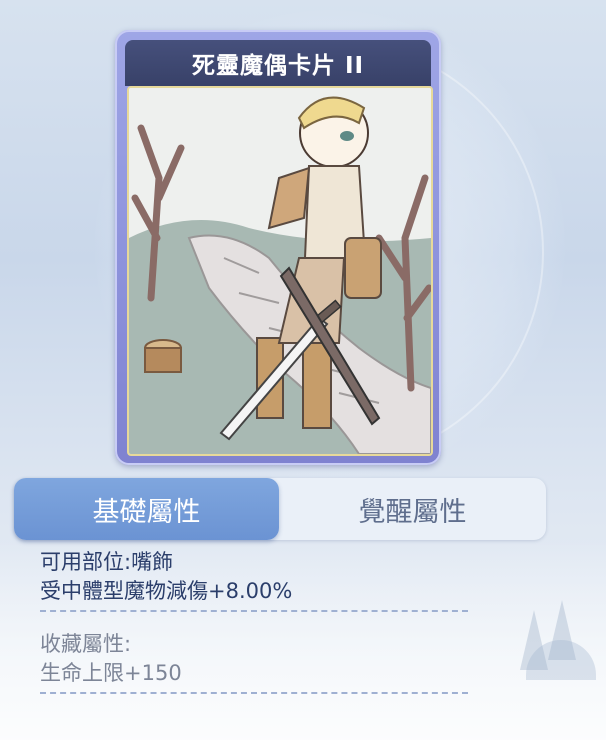  What do you see at coordinates (255, 621) in the screenshot?
I see `attributes-panel: 可用部位:嘴飾 受中體型魔物減傷+8.00% 收藏屬性: 生命上限+150` at bounding box center [255, 621].